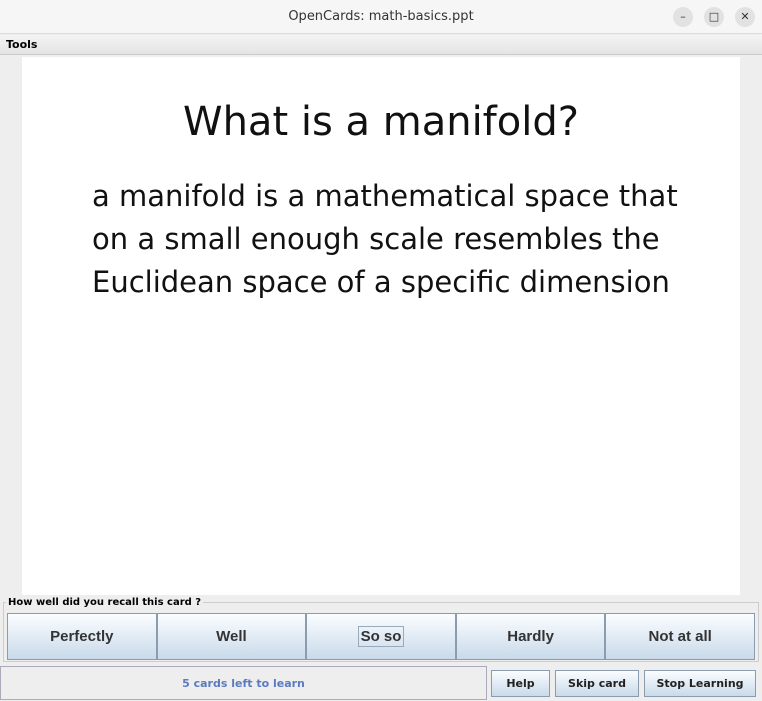  I want to click on button-label: Perfectly, so click(82, 636).